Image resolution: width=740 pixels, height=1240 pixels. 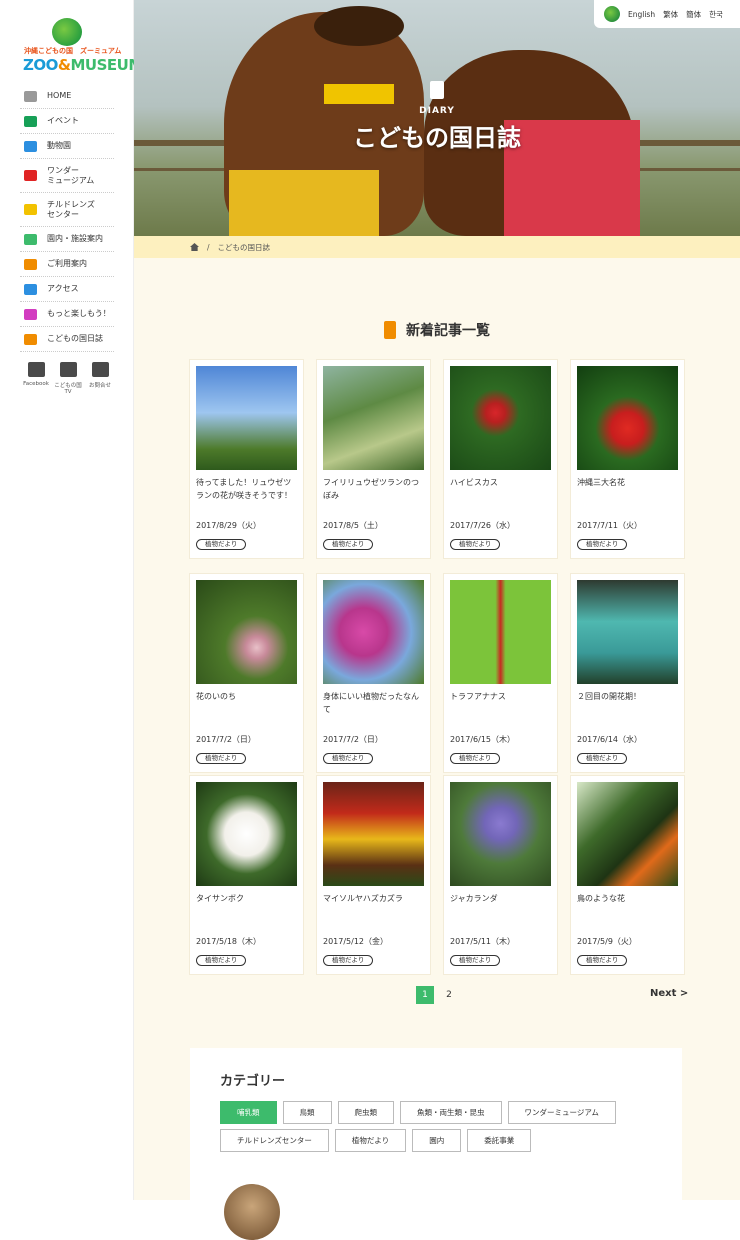 I want to click on sidebar-item-label: 動物園, so click(x=59, y=145).